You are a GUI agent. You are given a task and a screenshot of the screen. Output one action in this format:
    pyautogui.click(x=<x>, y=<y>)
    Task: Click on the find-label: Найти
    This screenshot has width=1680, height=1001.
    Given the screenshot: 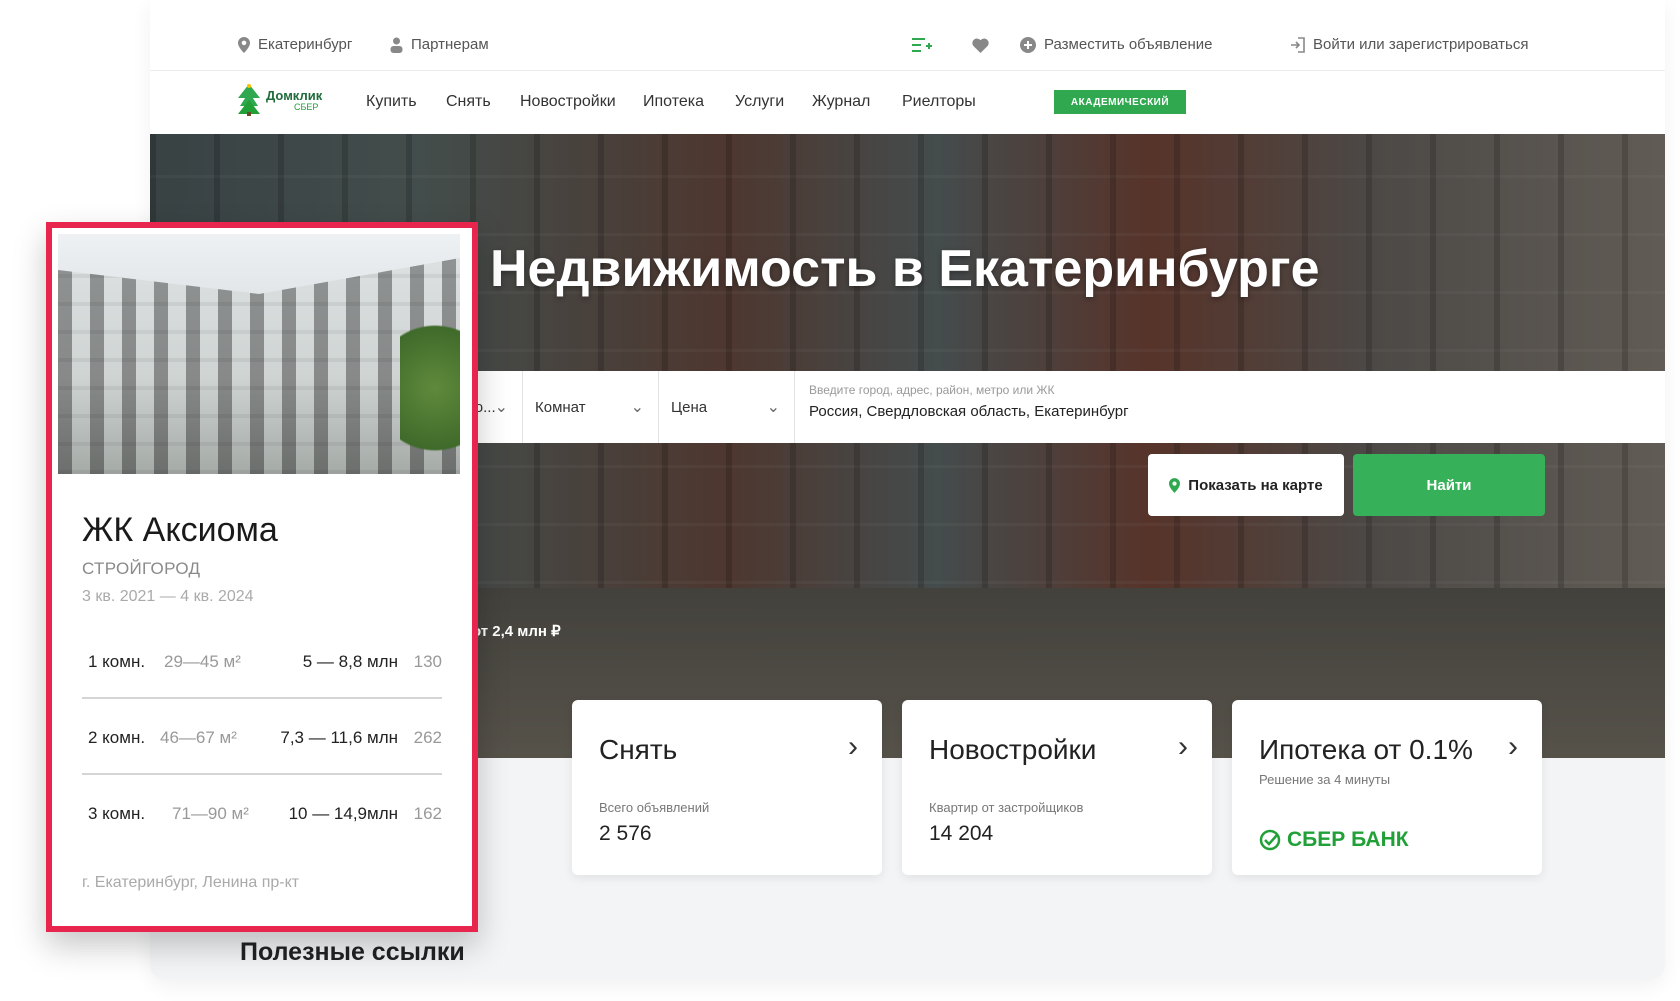 What is the action you would take?
    pyautogui.click(x=1449, y=485)
    